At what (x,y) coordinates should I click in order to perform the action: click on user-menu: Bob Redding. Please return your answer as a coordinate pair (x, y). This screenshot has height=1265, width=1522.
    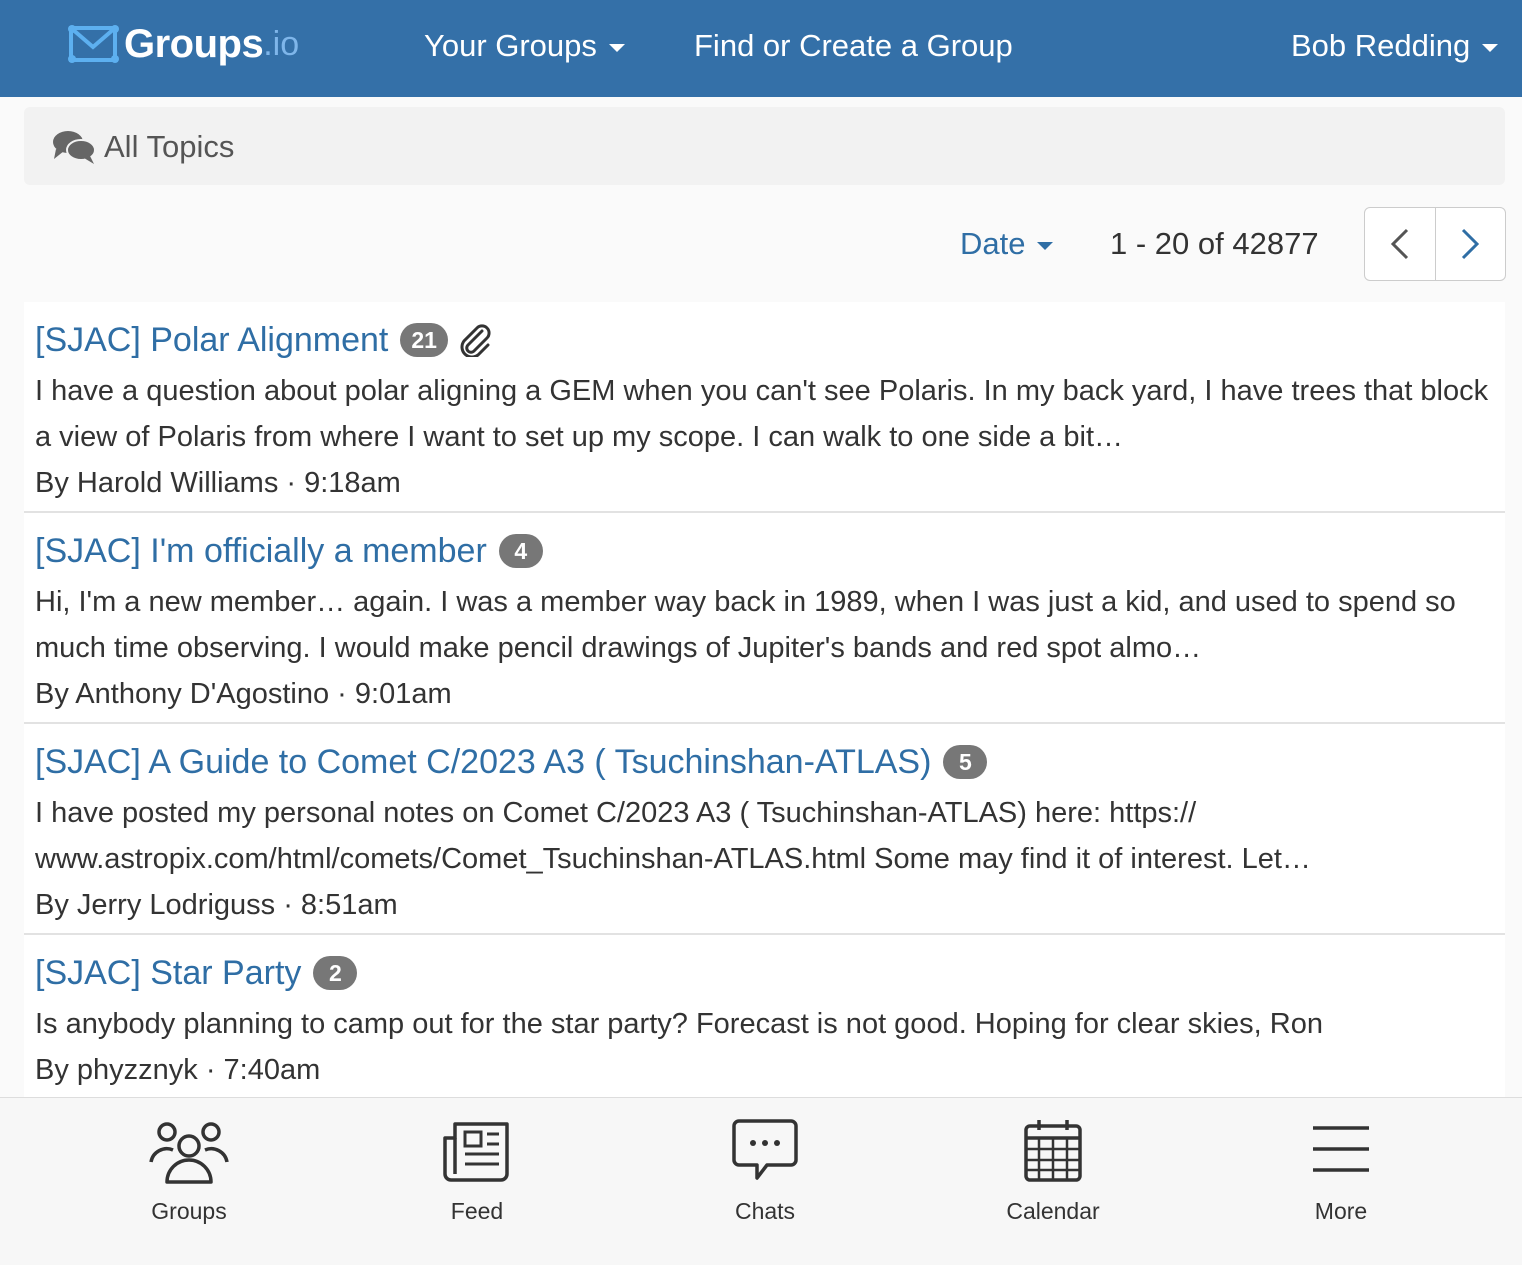
    Looking at the image, I should click on (1395, 46).